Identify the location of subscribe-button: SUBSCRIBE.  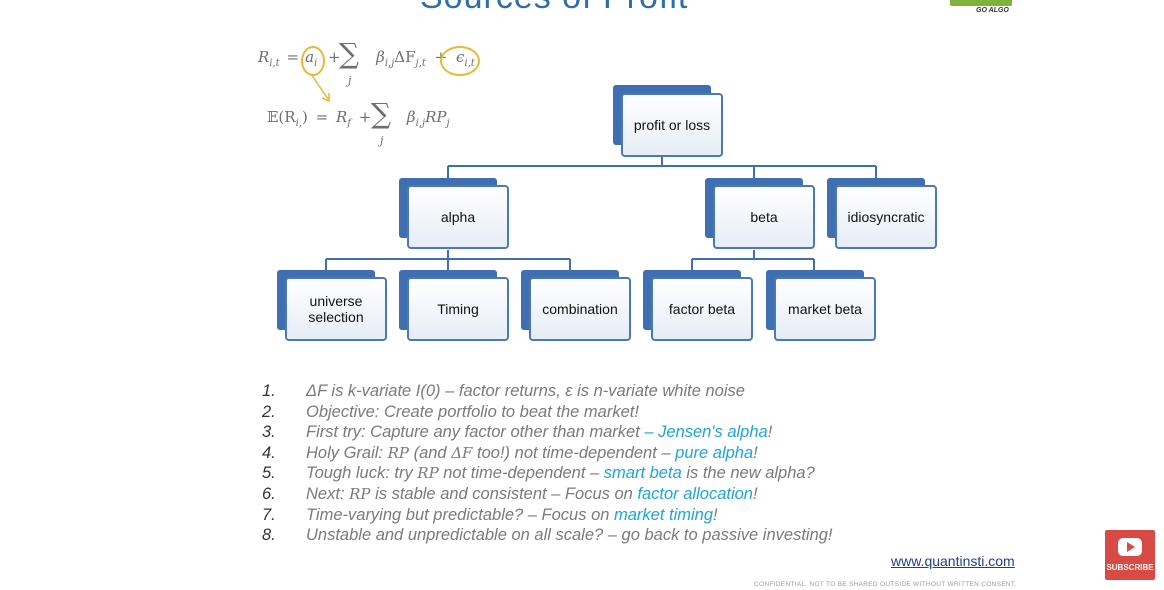
(1130, 555).